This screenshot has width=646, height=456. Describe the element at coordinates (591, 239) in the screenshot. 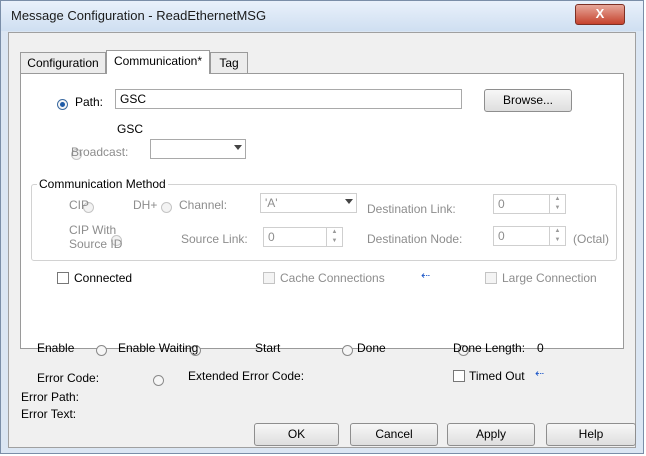

I see `octal-label: (Octal)` at that location.